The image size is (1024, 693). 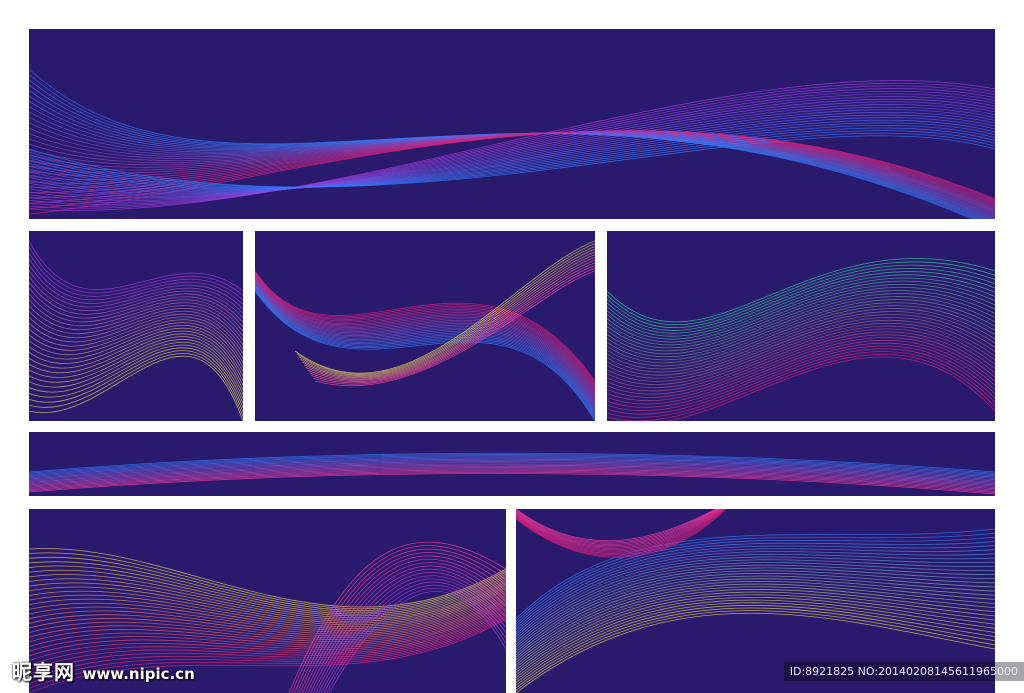 I want to click on wave-panel-right, so click(x=801, y=326).